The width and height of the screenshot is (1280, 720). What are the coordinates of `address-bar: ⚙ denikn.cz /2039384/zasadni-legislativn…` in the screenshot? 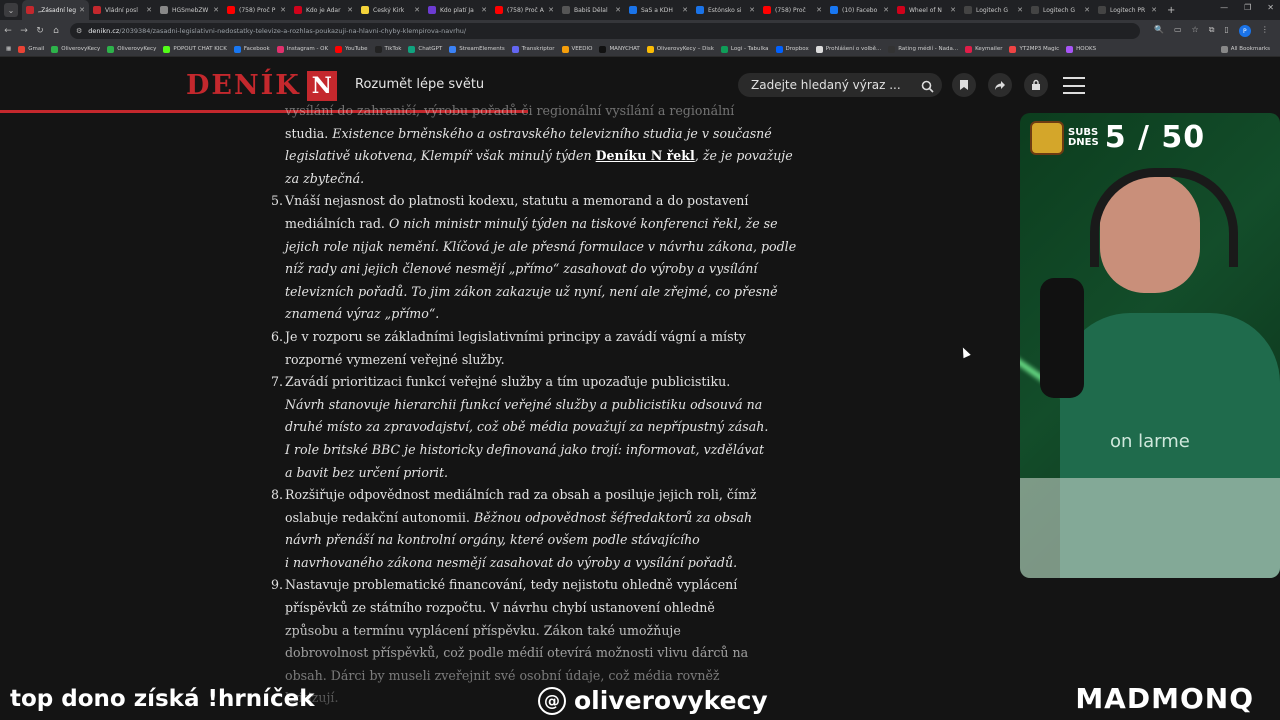 It's located at (605, 31).